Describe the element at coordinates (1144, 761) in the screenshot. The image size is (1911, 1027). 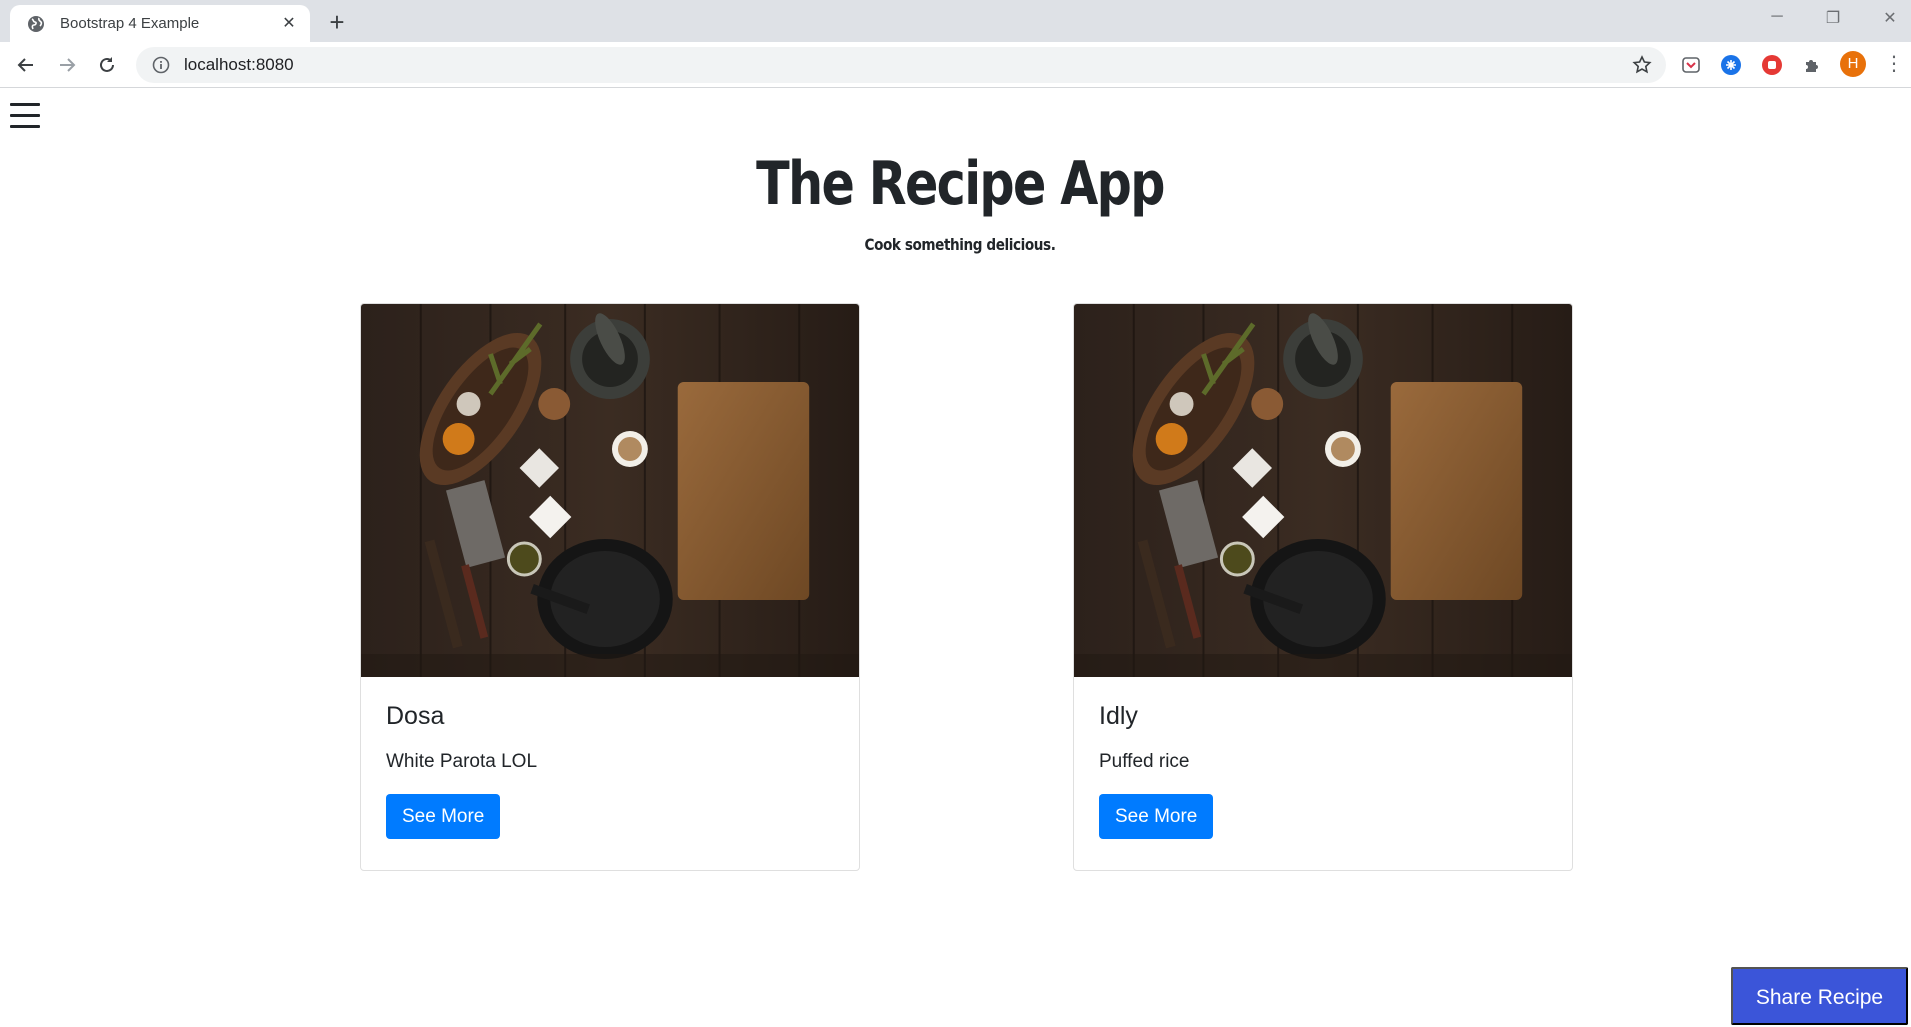
I see `card-text: Puffed rice` at that location.